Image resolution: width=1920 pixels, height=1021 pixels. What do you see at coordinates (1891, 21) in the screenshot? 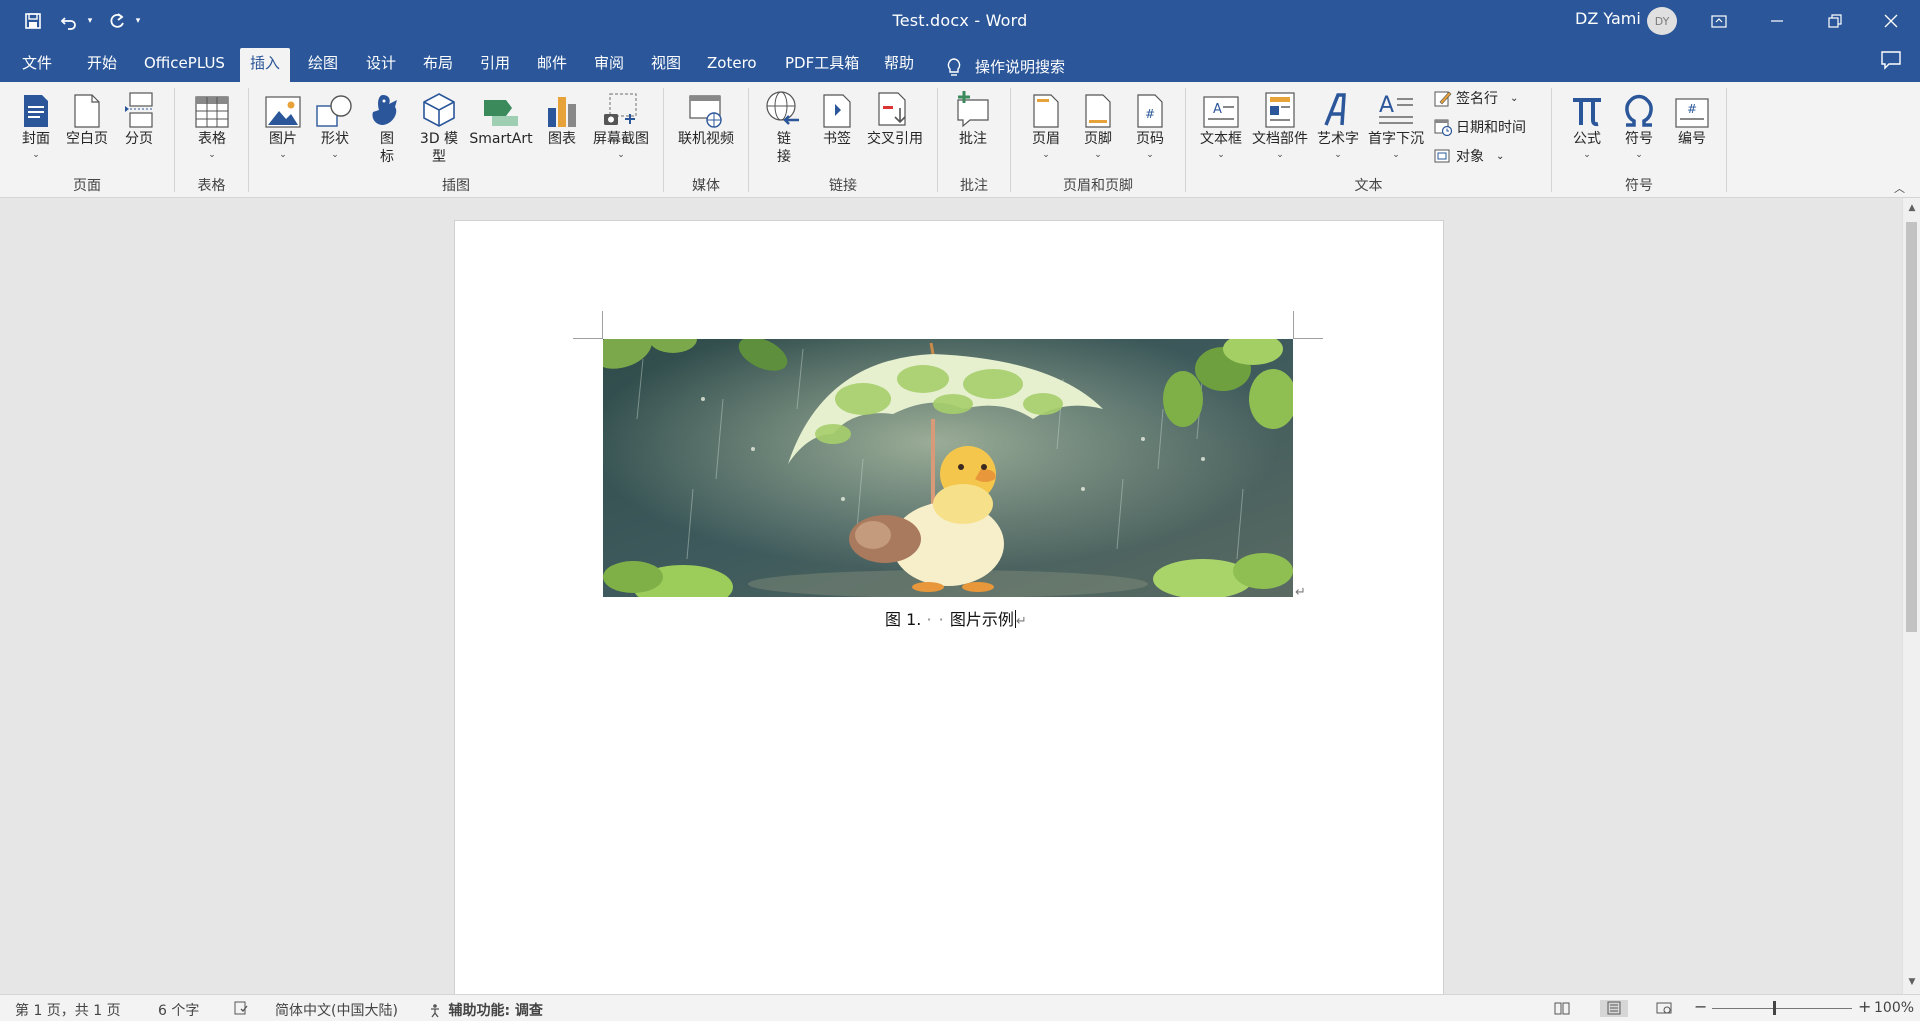
I see `close-button` at bounding box center [1891, 21].